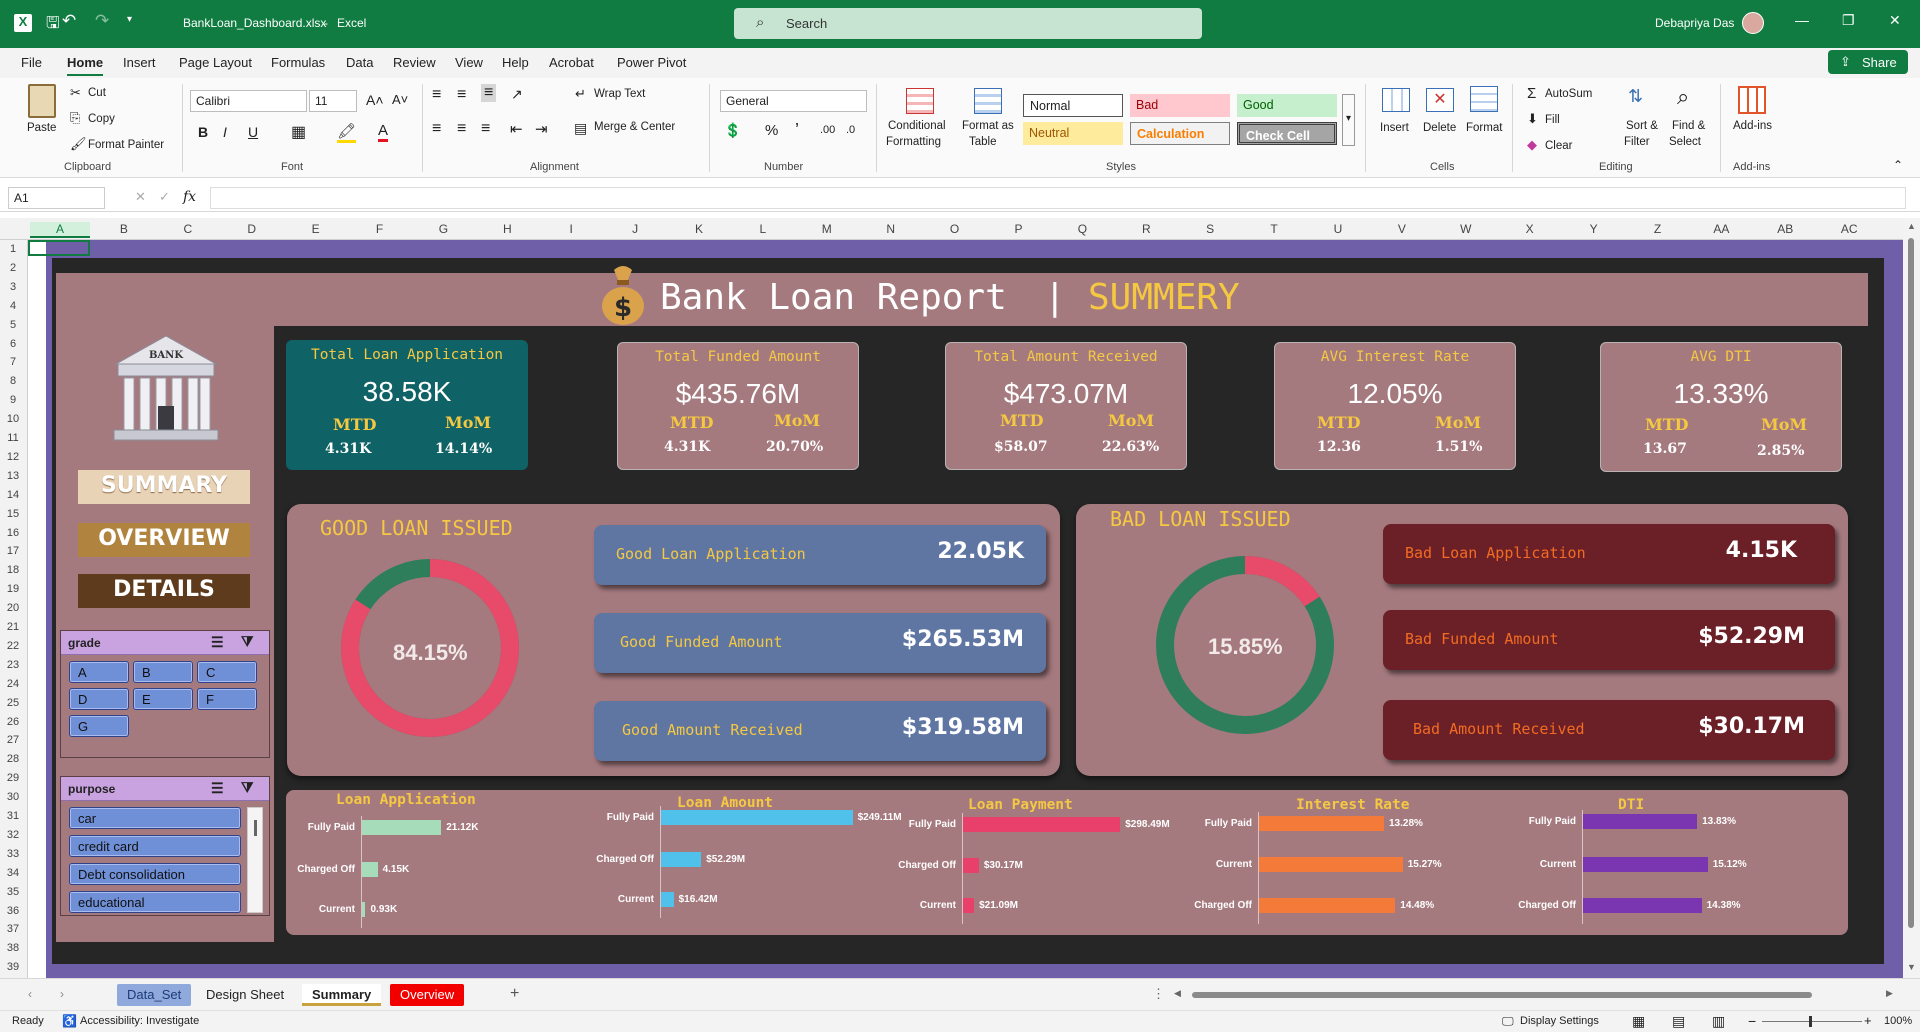  Describe the element at coordinates (1396, 100) in the screenshot. I see `insert-cells-icon` at that location.